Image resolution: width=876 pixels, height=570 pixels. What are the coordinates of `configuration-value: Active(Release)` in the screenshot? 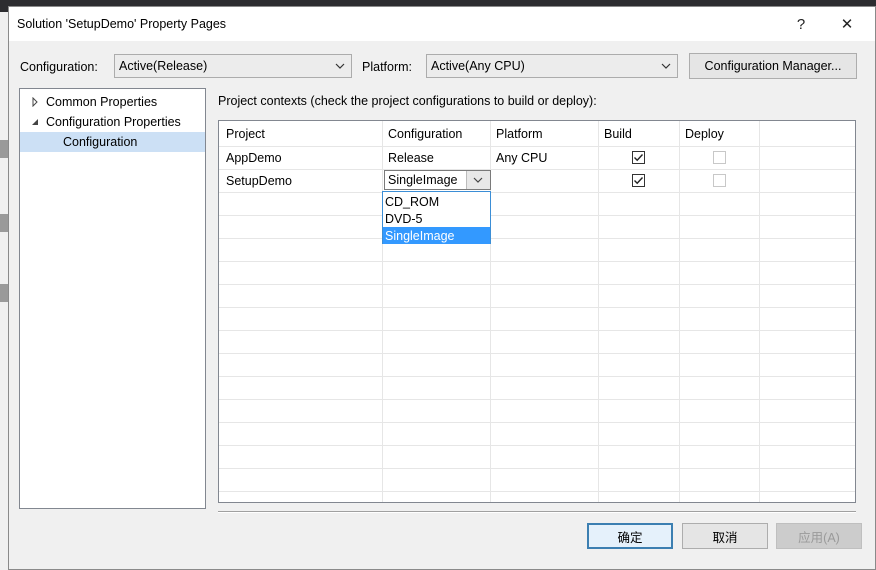 It's located at (163, 66).